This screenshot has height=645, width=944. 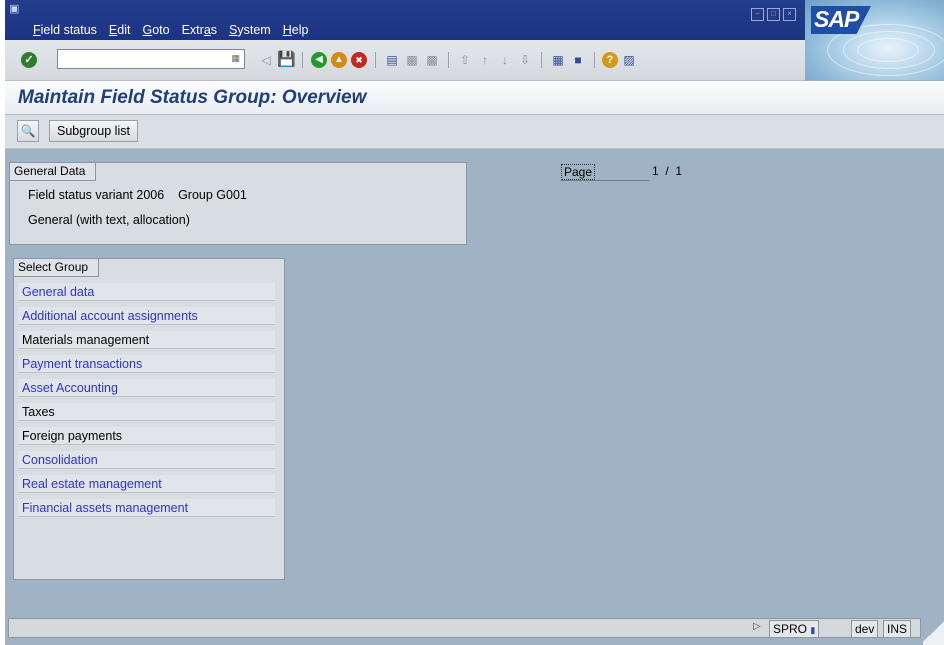 I want to click on menu-system: System, so click(x=250, y=30).